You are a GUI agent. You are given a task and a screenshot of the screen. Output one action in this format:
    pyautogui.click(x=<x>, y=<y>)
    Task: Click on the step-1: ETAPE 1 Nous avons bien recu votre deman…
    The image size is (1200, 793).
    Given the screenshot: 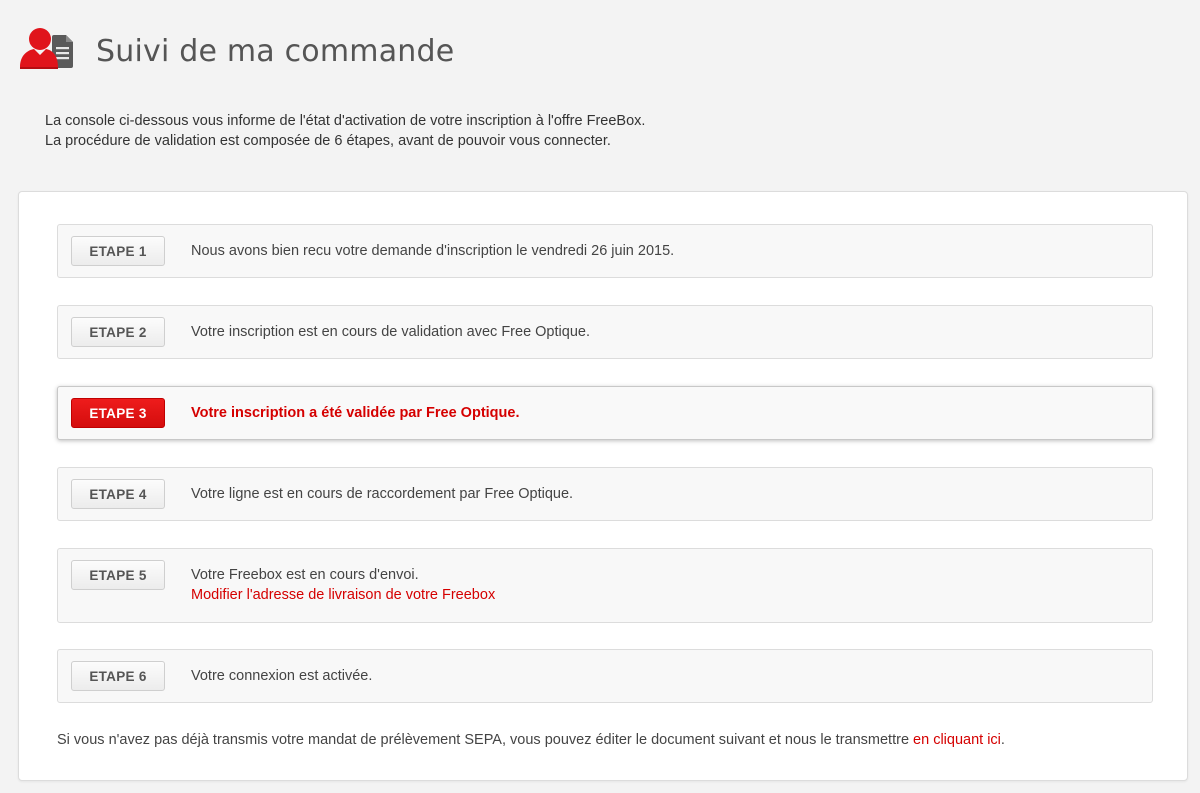 What is the action you would take?
    pyautogui.click(x=605, y=251)
    